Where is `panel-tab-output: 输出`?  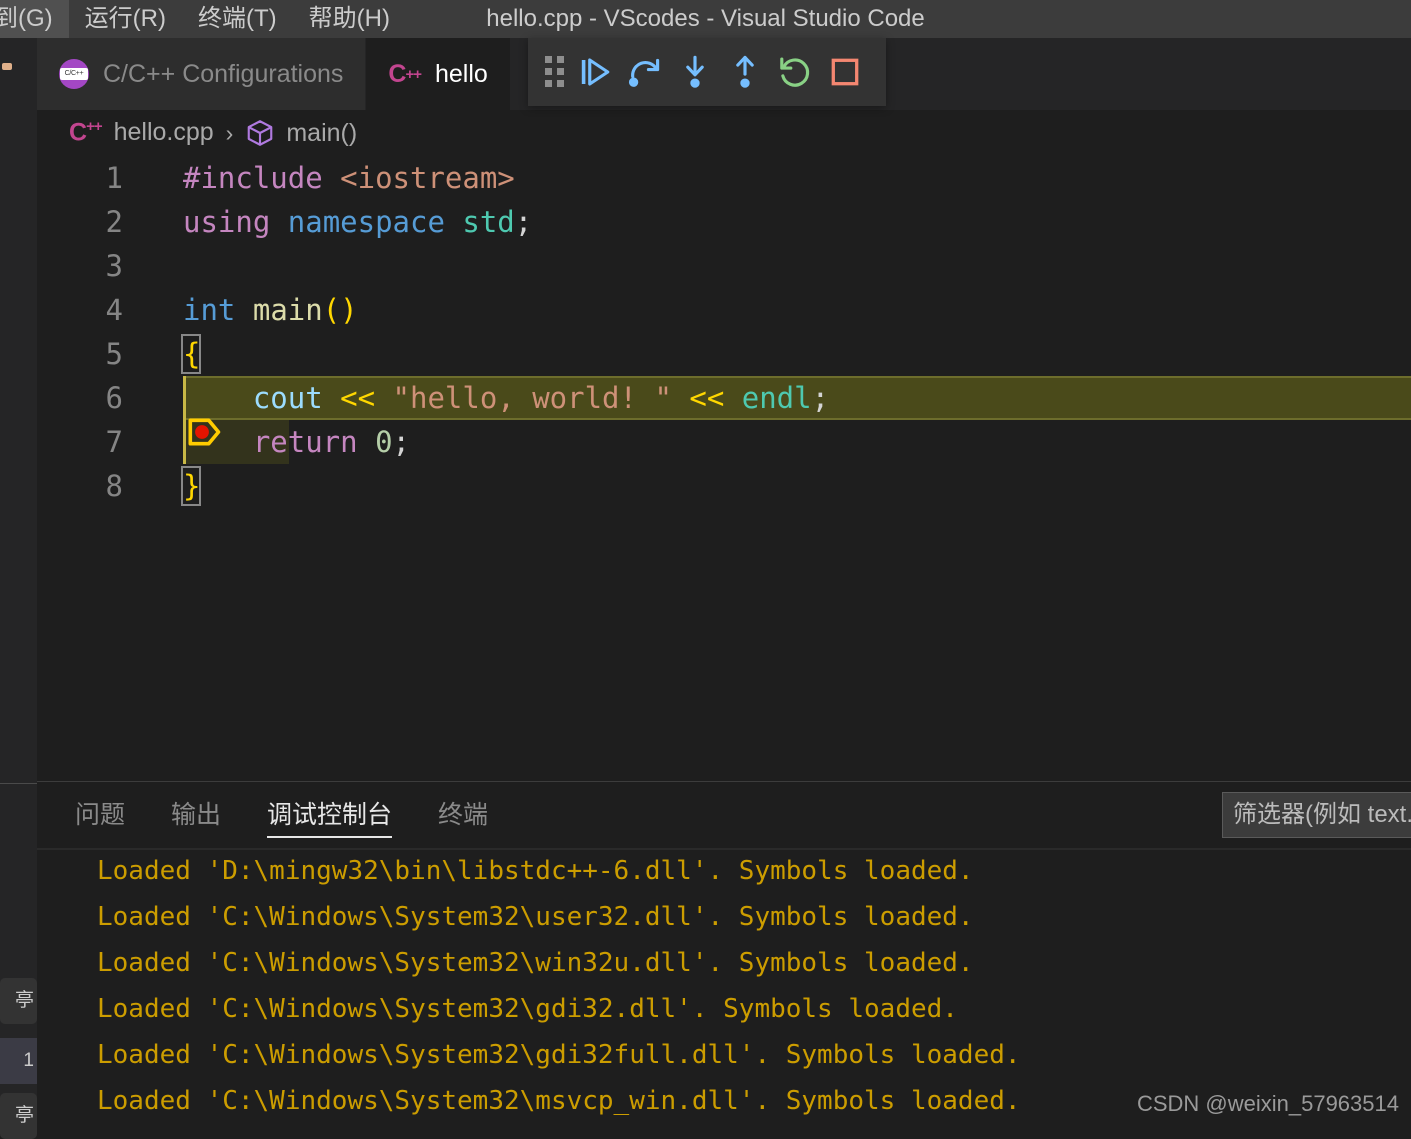
panel-tab-output: 输出 is located at coordinates (196, 815).